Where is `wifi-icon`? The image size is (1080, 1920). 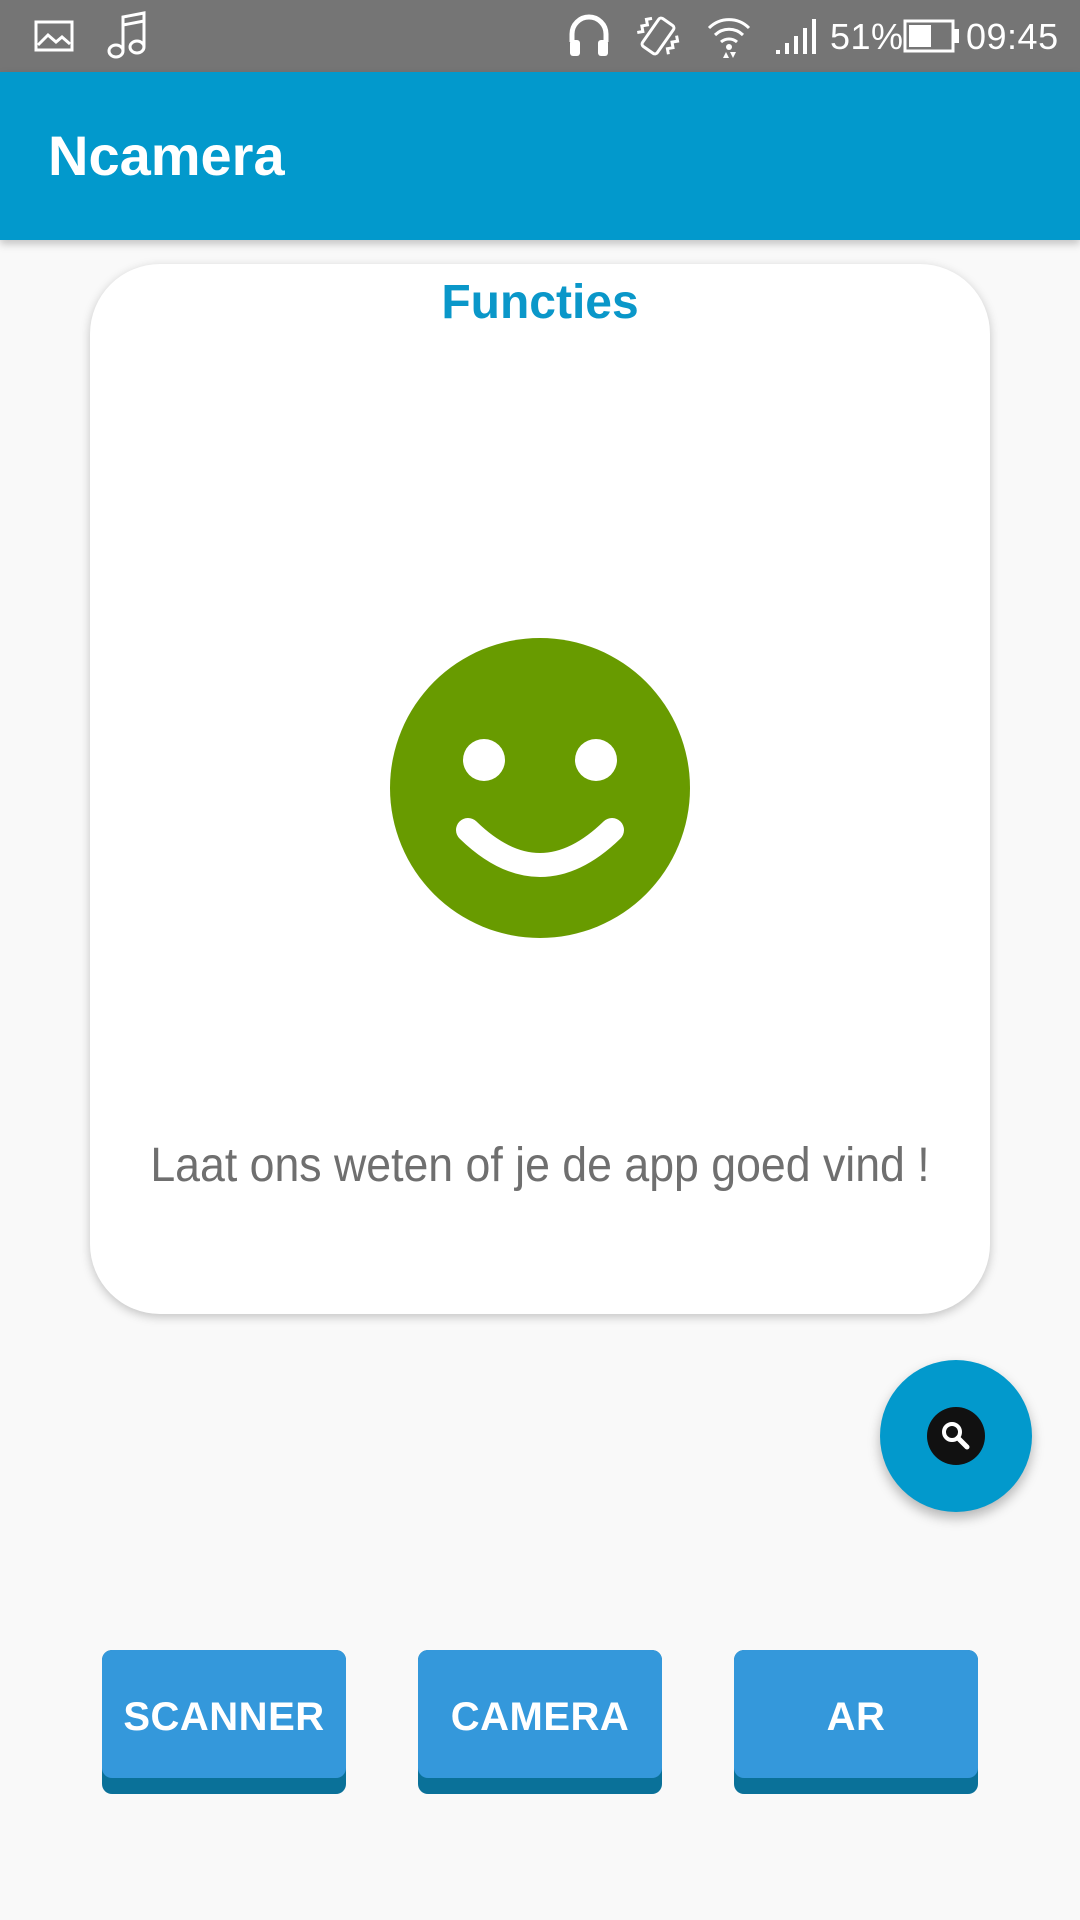 wifi-icon is located at coordinates (729, 36).